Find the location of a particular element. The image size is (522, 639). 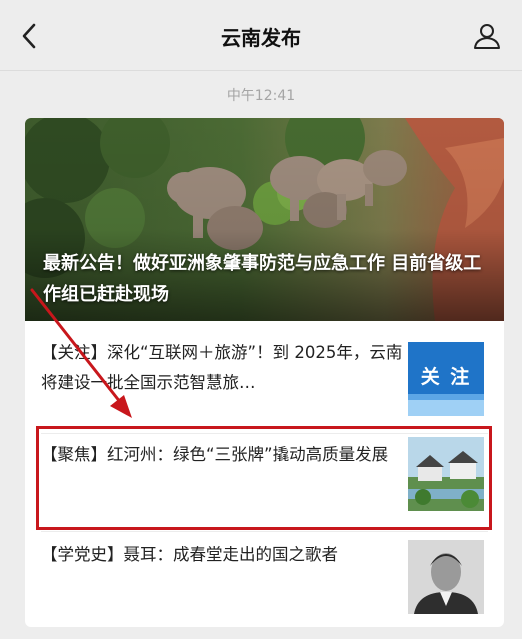

article-1-thumbnail: 关 注 is located at coordinates (446, 379).